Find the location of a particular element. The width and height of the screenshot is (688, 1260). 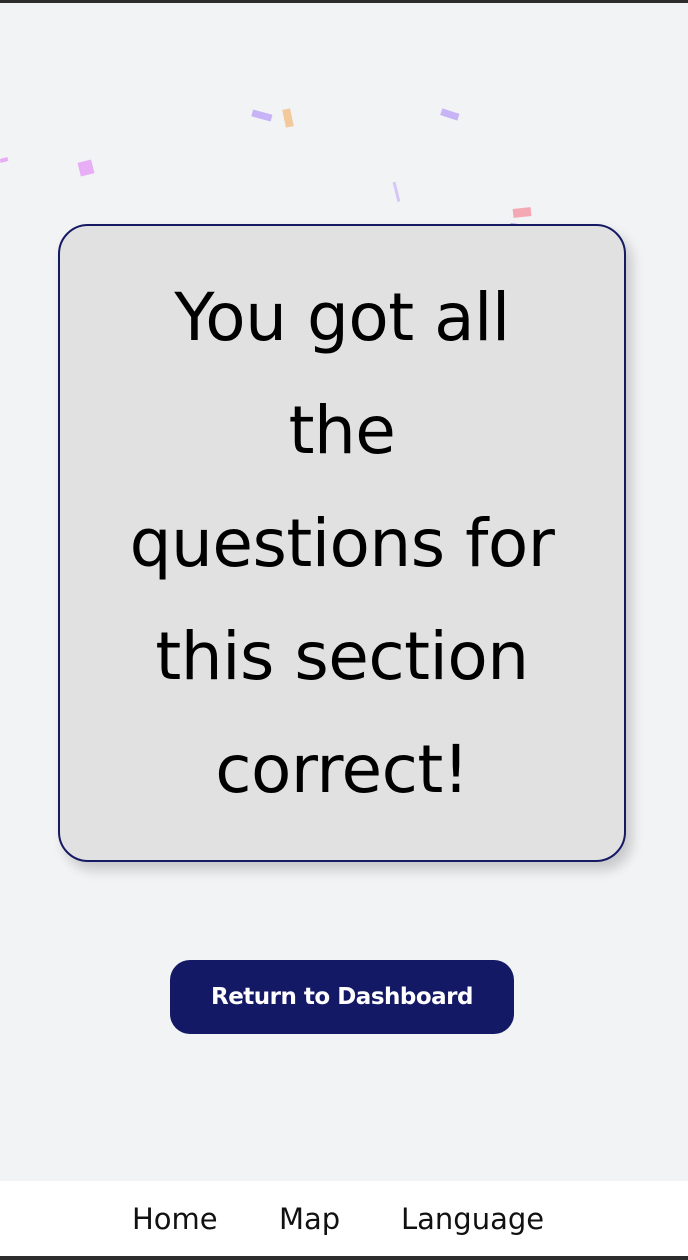

message-line: You got all is located at coordinates (342, 317).